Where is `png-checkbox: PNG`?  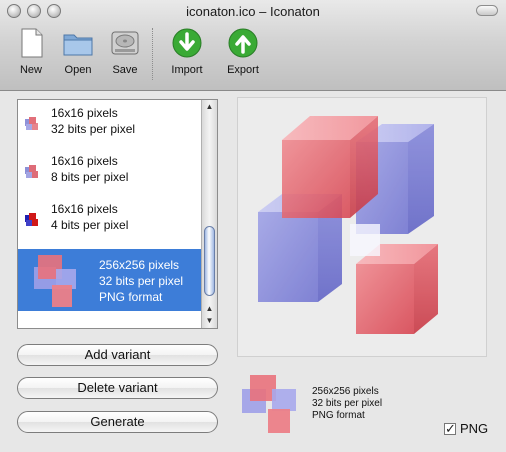
png-checkbox: PNG is located at coordinates (466, 429).